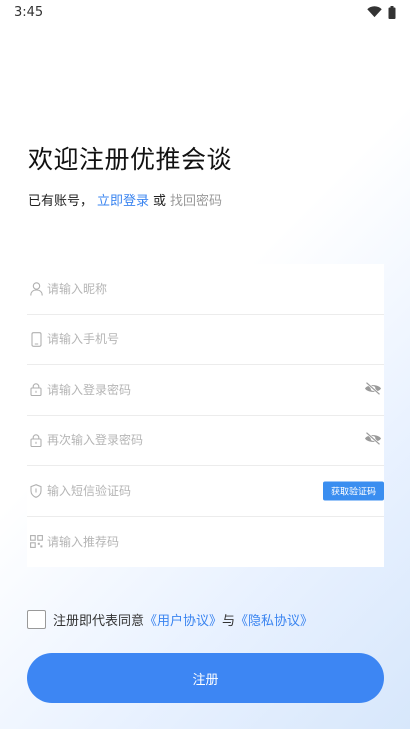 The height and width of the screenshot is (729, 410). I want to click on get-code-button: 获取验证码, so click(353, 491).